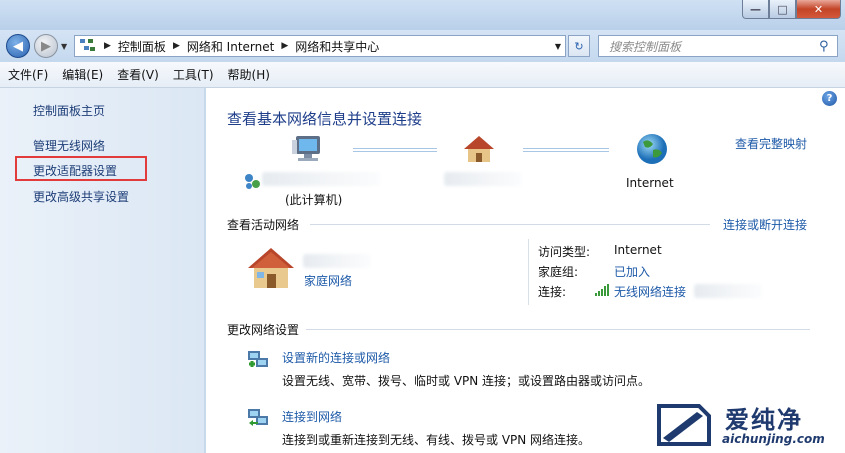  Describe the element at coordinates (336, 357) in the screenshot. I see `setup-new-connection-link: 设置新的连接或网络` at that location.